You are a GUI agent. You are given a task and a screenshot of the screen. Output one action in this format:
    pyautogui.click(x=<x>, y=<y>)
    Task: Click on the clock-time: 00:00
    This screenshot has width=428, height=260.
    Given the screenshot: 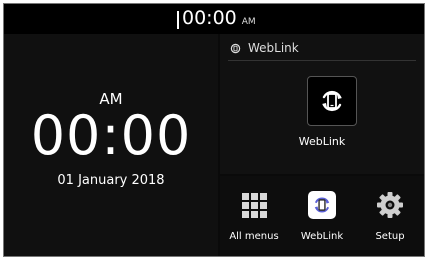 What is the action you would take?
    pyautogui.click(x=111, y=135)
    